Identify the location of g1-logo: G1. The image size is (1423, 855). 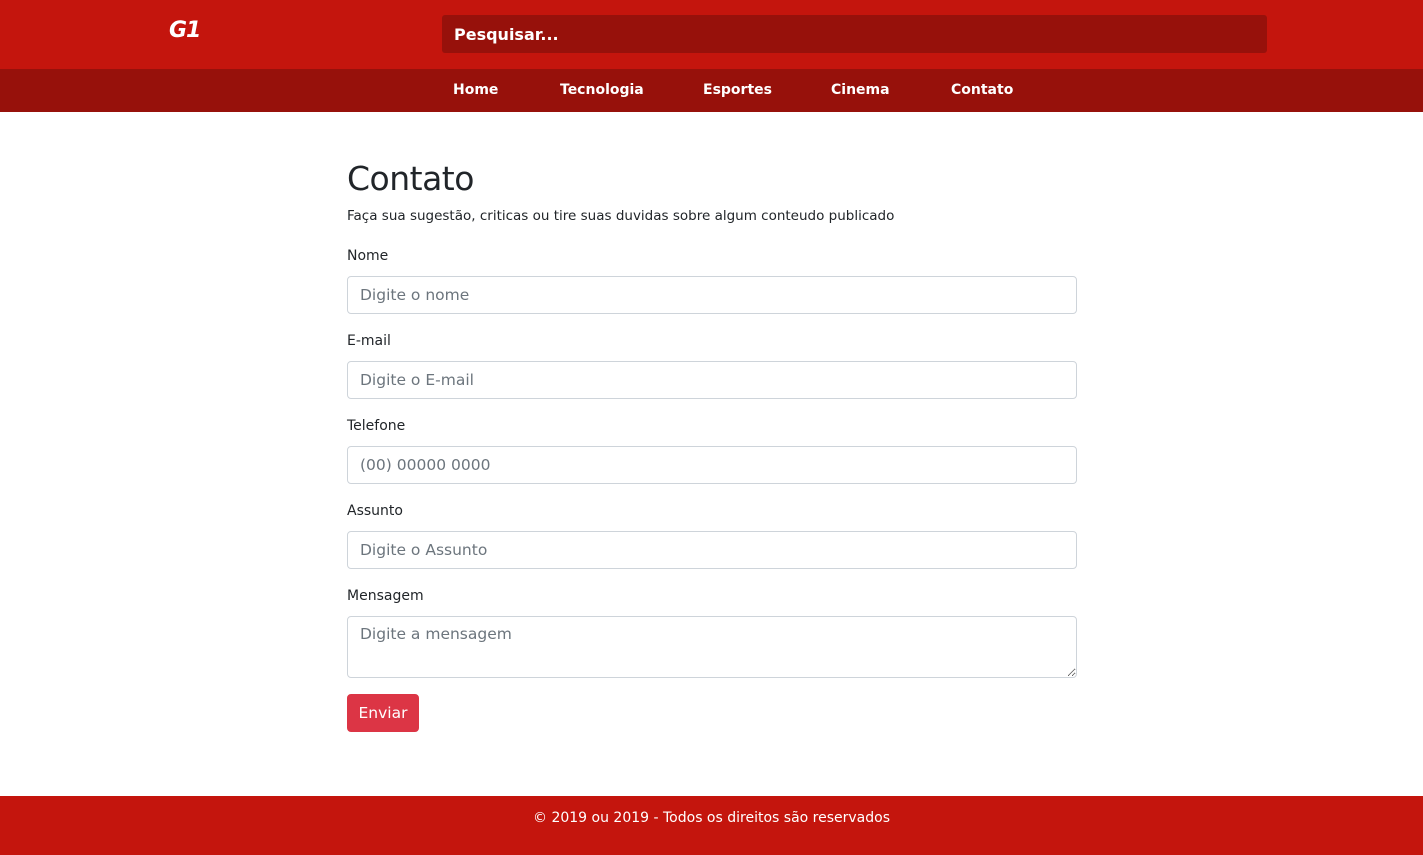
(185, 30).